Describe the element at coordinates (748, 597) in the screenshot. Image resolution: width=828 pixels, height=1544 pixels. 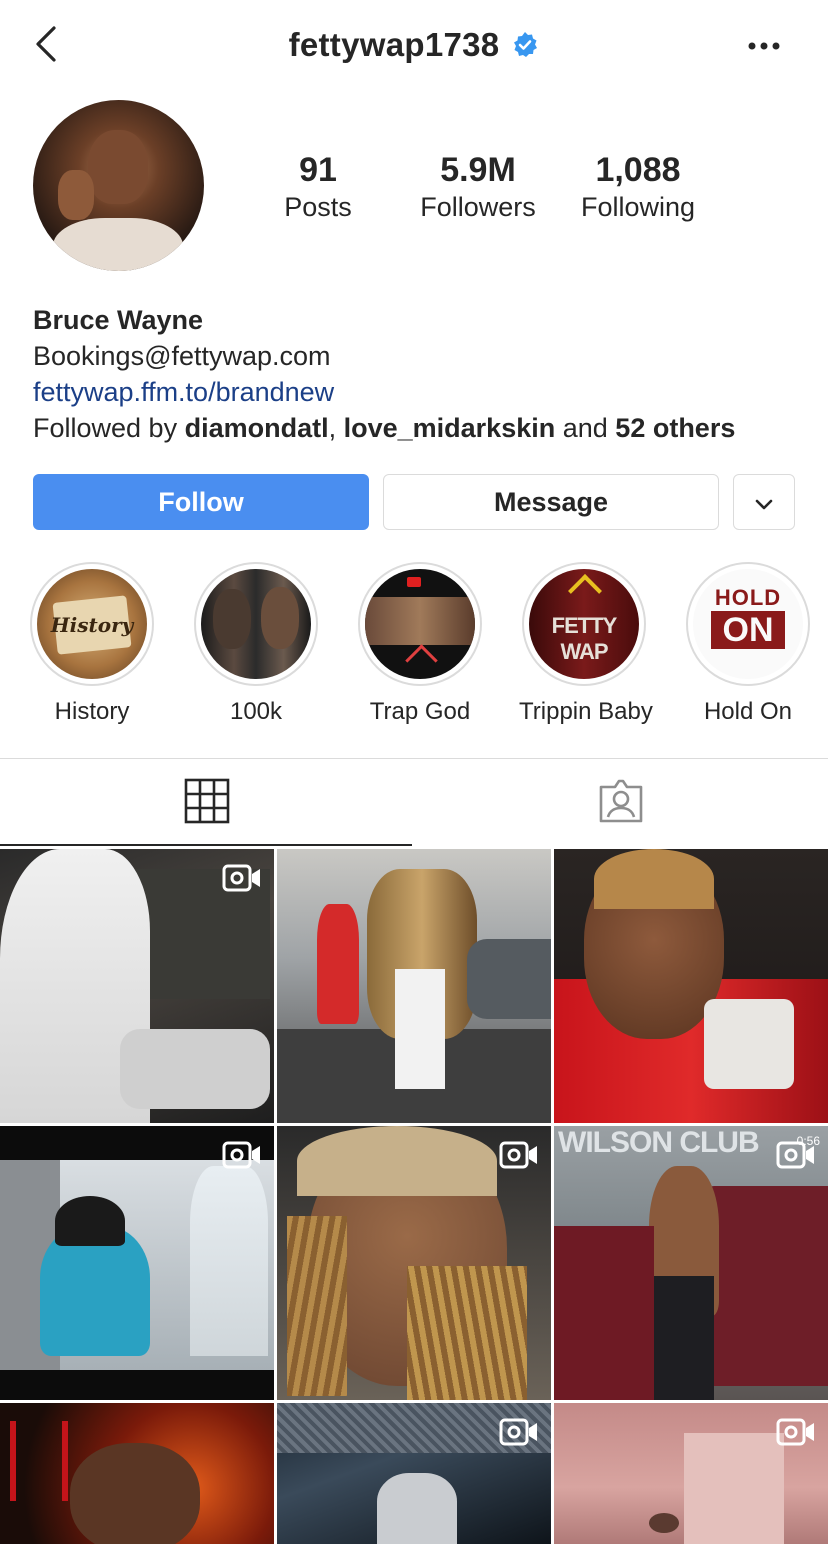
I see `highlight-cover-text: HOLD` at that location.